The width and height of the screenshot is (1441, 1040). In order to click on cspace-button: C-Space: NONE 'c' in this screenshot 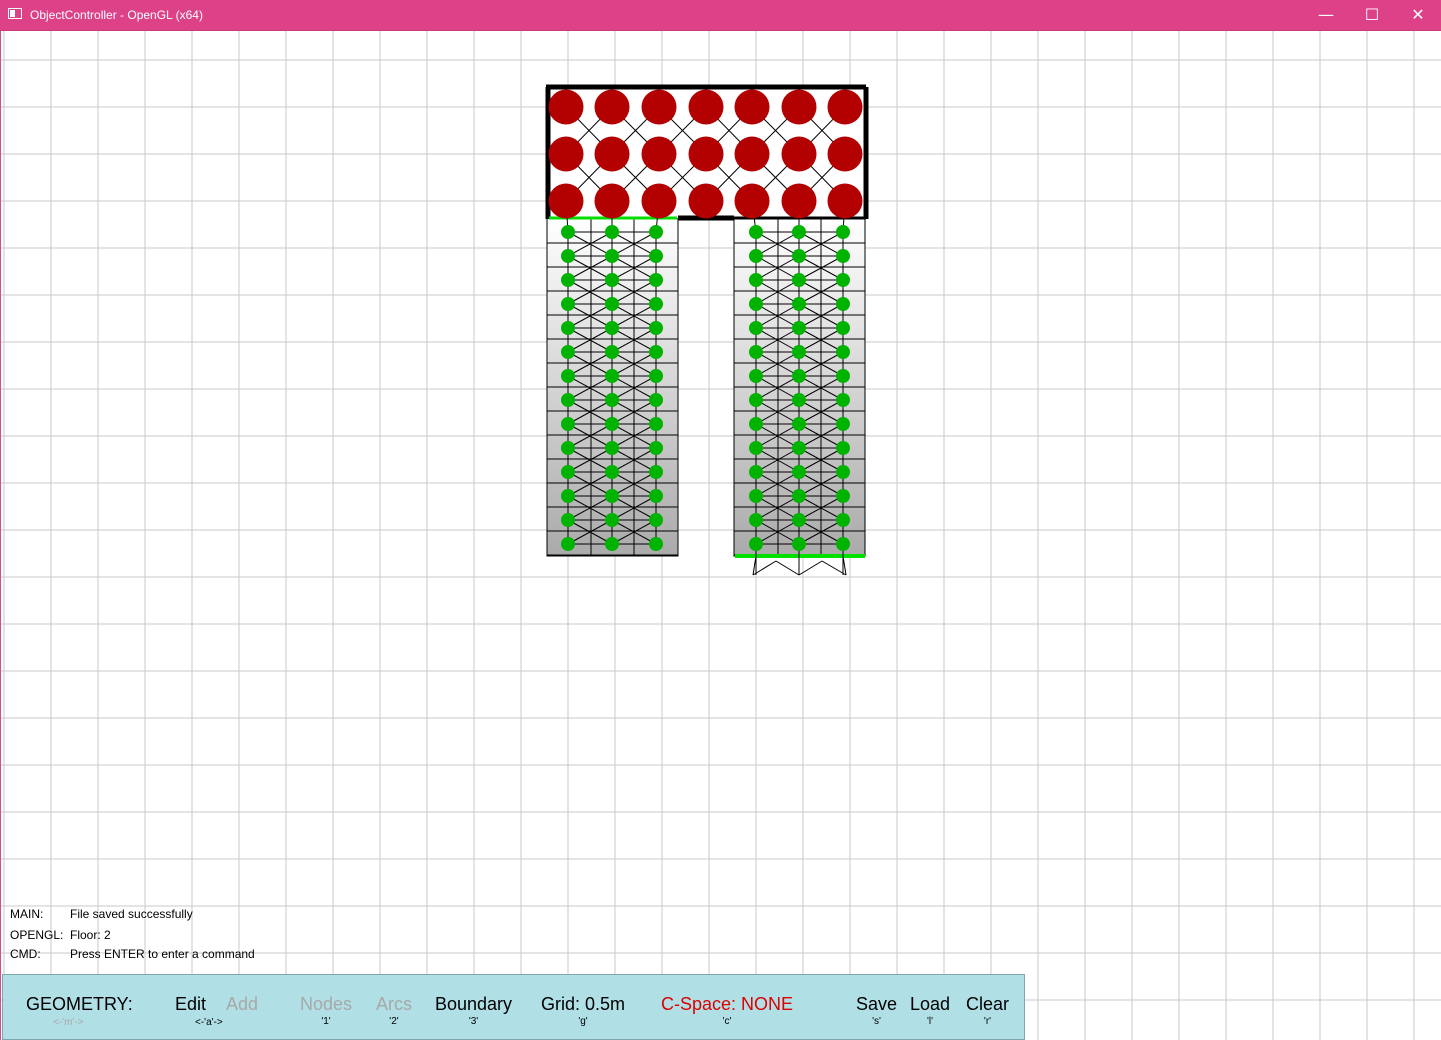, I will do `click(727, 1010)`.